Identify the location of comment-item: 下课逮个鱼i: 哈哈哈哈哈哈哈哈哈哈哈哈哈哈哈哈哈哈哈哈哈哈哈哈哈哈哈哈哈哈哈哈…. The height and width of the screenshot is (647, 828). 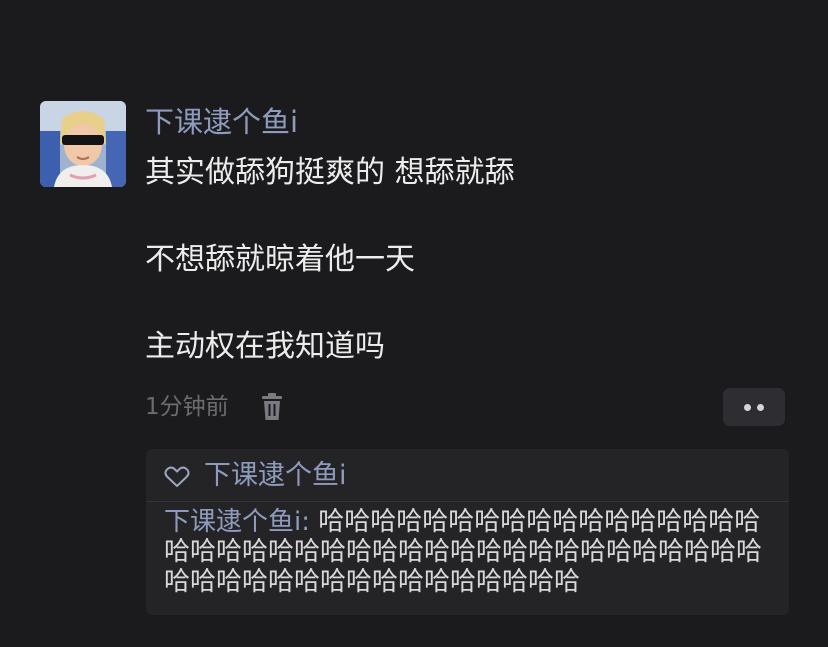
(470, 552).